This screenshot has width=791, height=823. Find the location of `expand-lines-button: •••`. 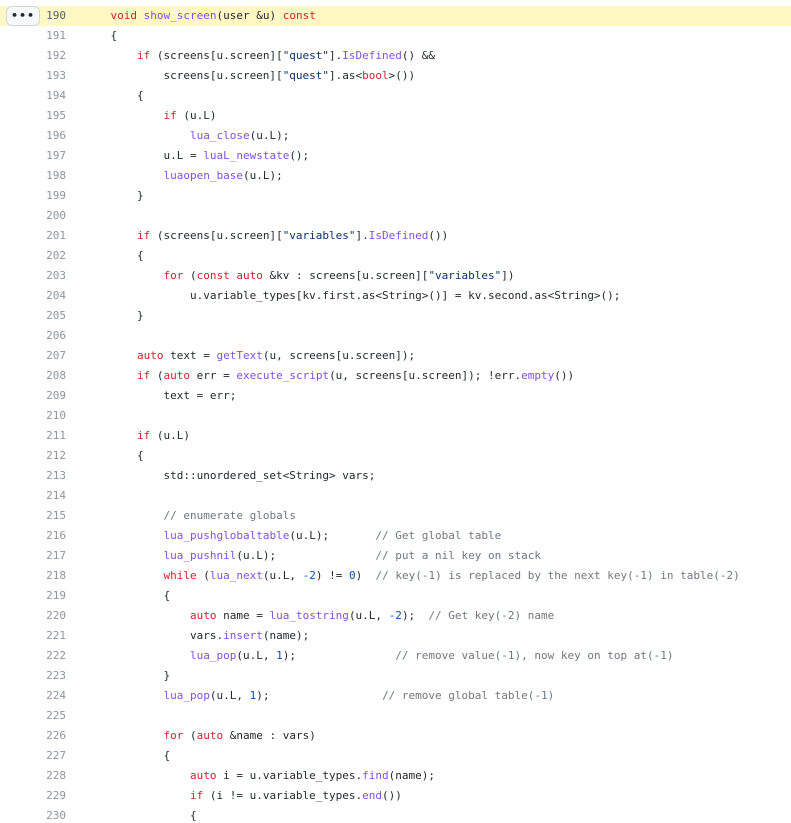

expand-lines-button: ••• is located at coordinates (23, 16).